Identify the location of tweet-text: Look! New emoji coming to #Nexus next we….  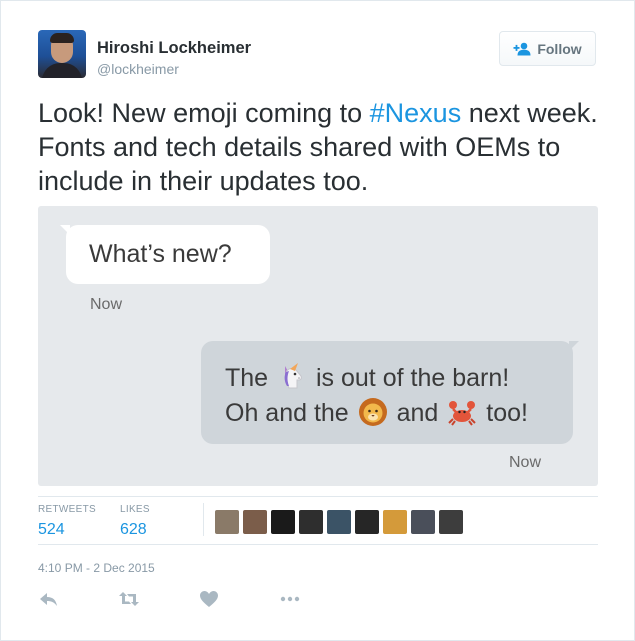
(318, 147).